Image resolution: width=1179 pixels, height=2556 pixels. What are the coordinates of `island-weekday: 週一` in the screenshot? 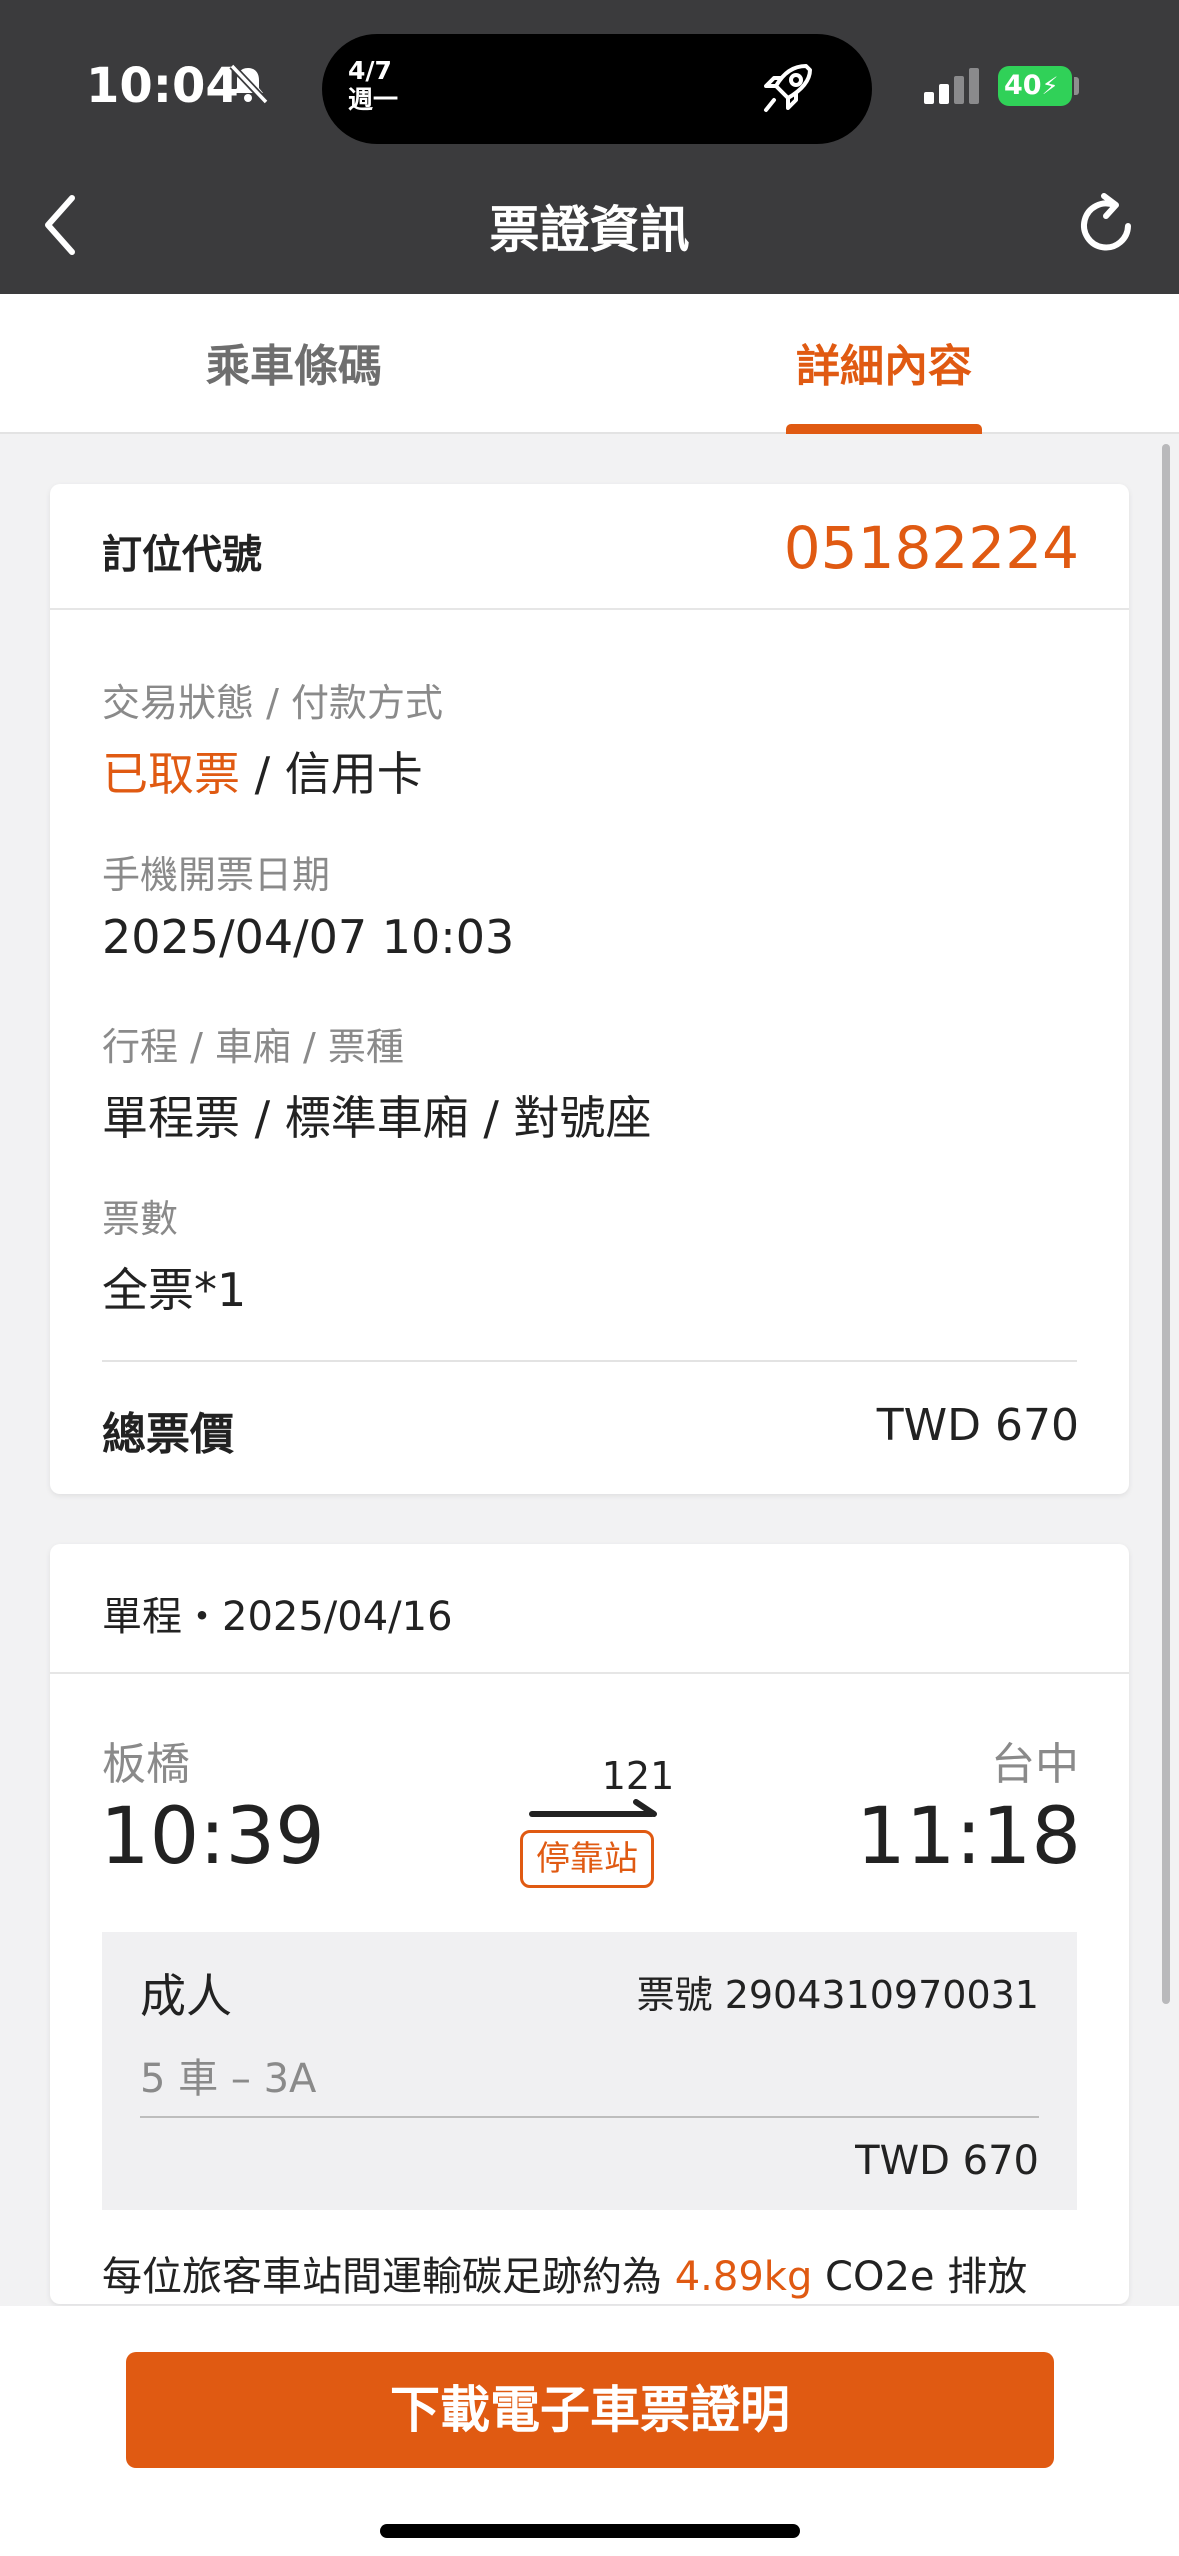 It's located at (373, 99).